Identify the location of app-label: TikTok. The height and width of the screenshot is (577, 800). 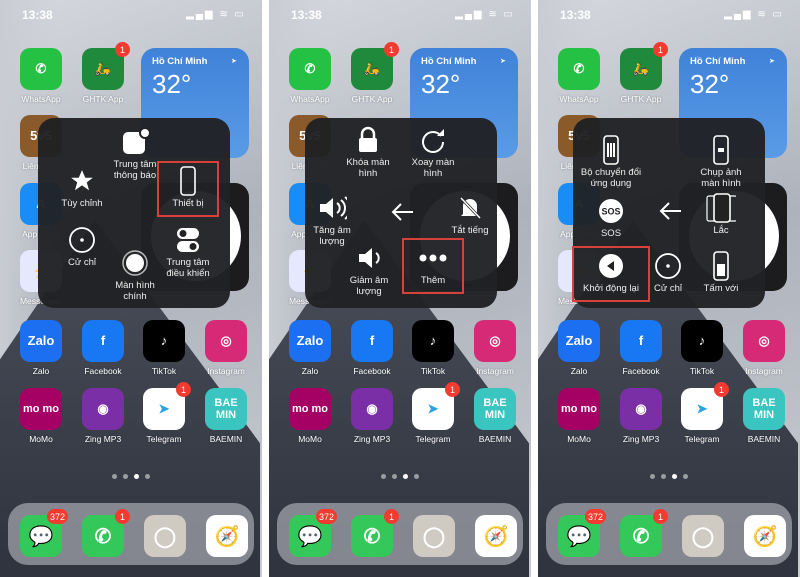
(433, 371).